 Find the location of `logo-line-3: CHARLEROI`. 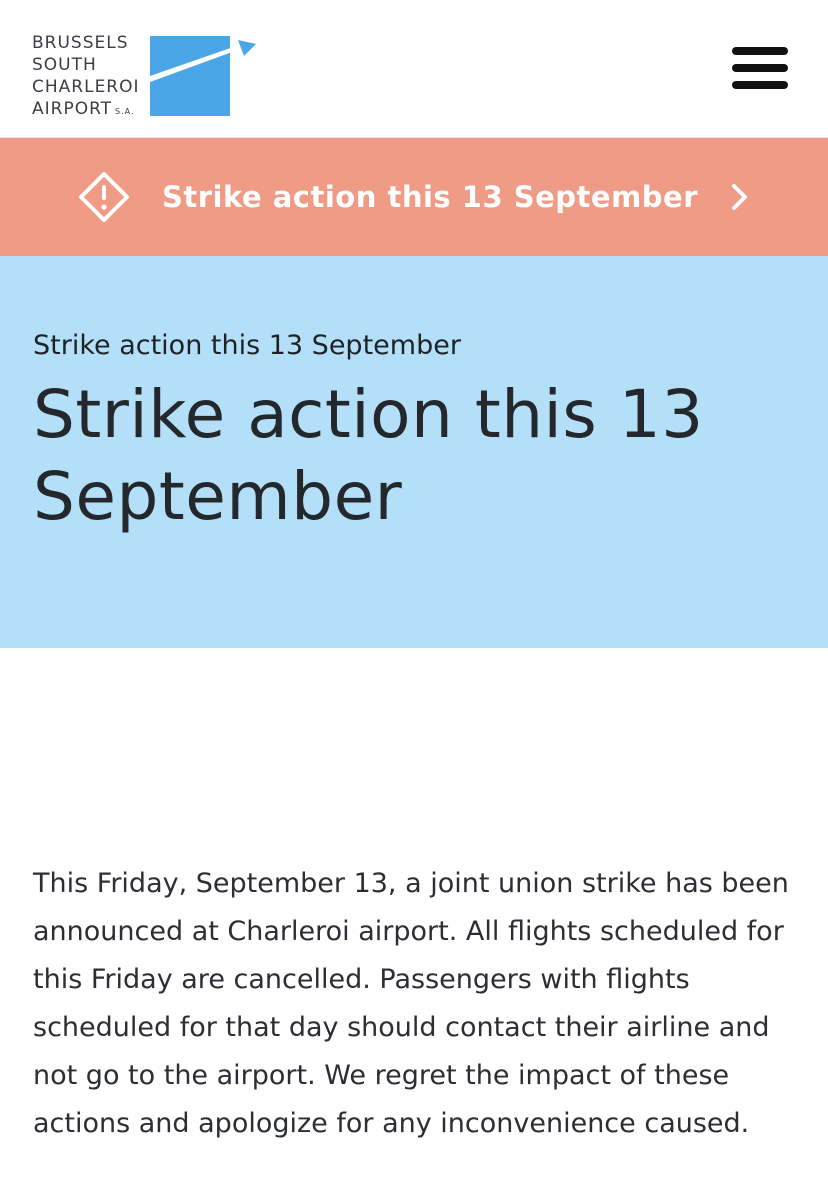

logo-line-3: CHARLEROI is located at coordinates (86, 87).